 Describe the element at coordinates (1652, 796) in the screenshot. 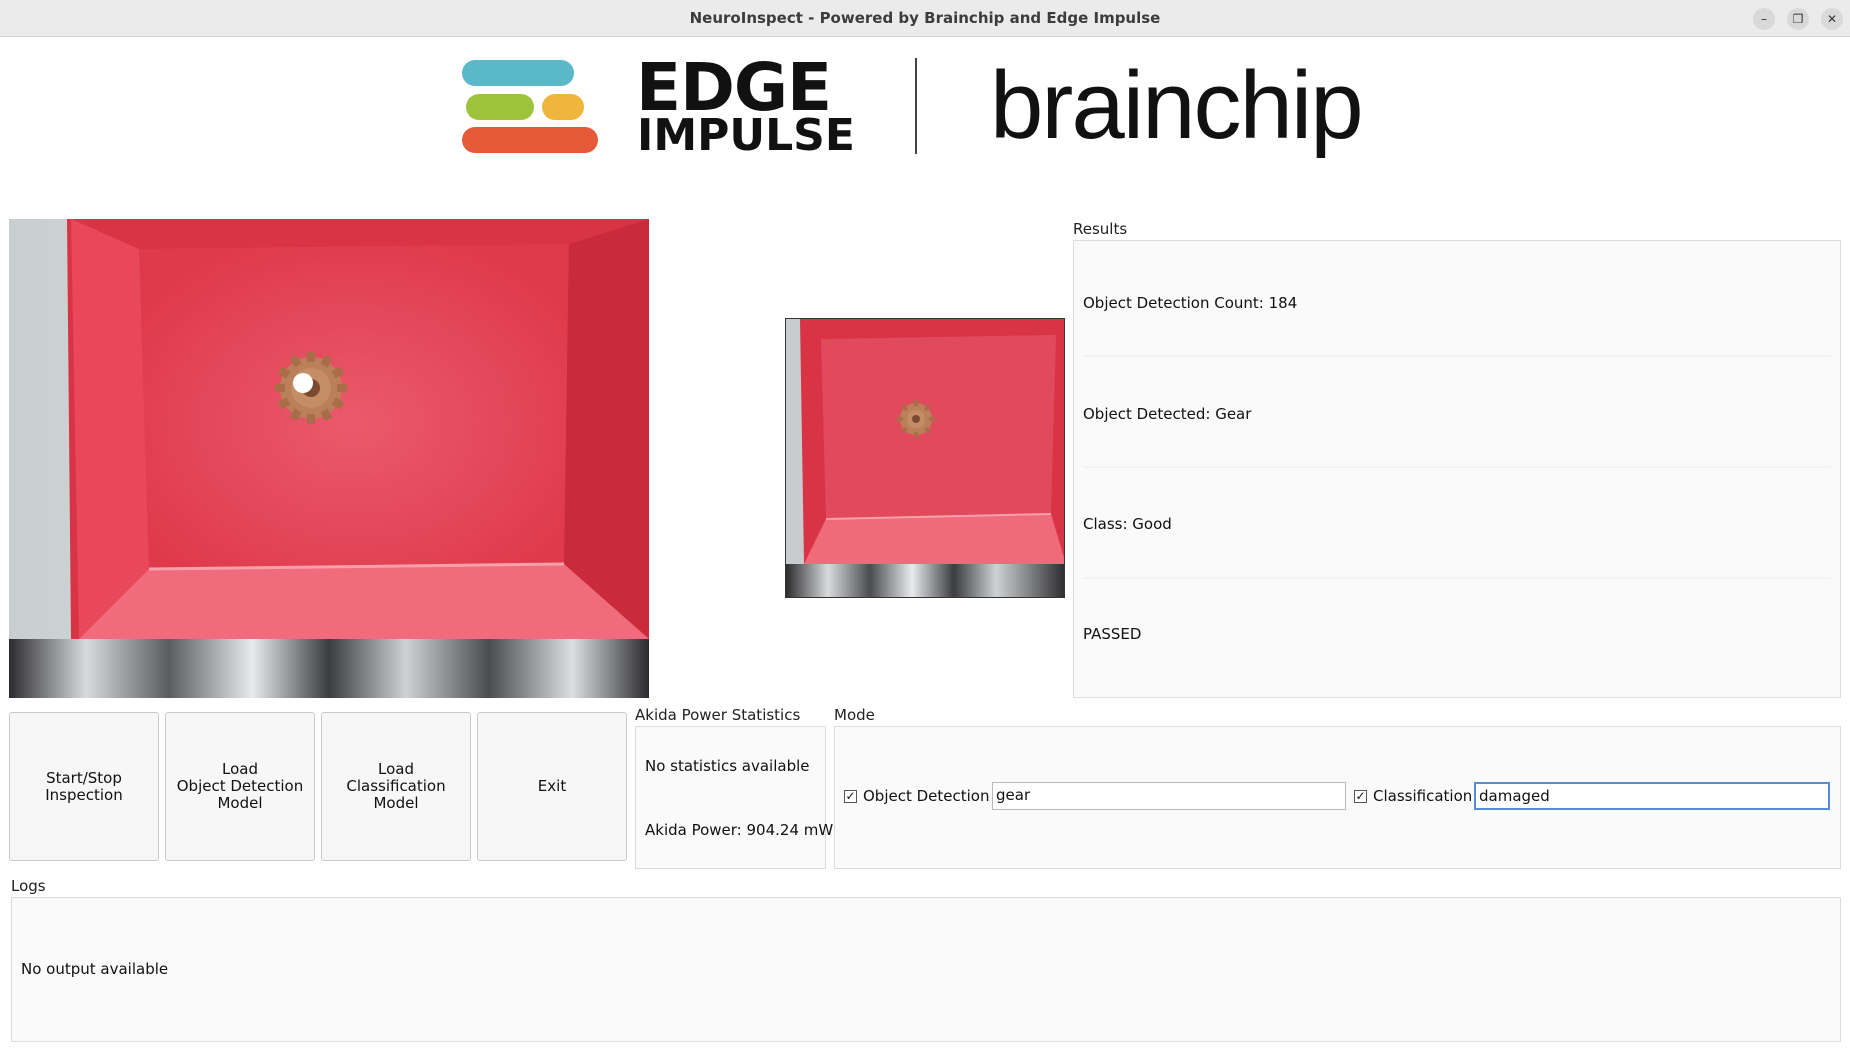

I see `classification-class-input: damaged` at that location.